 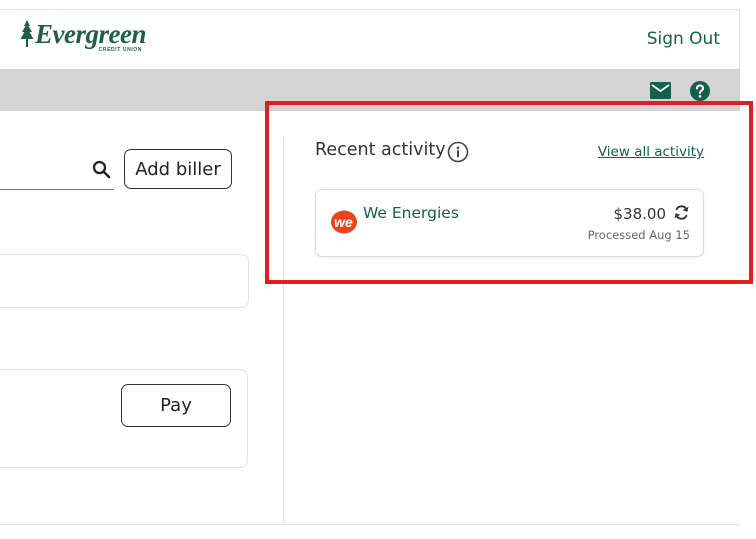 I want to click on info-icon, so click(x=458, y=152).